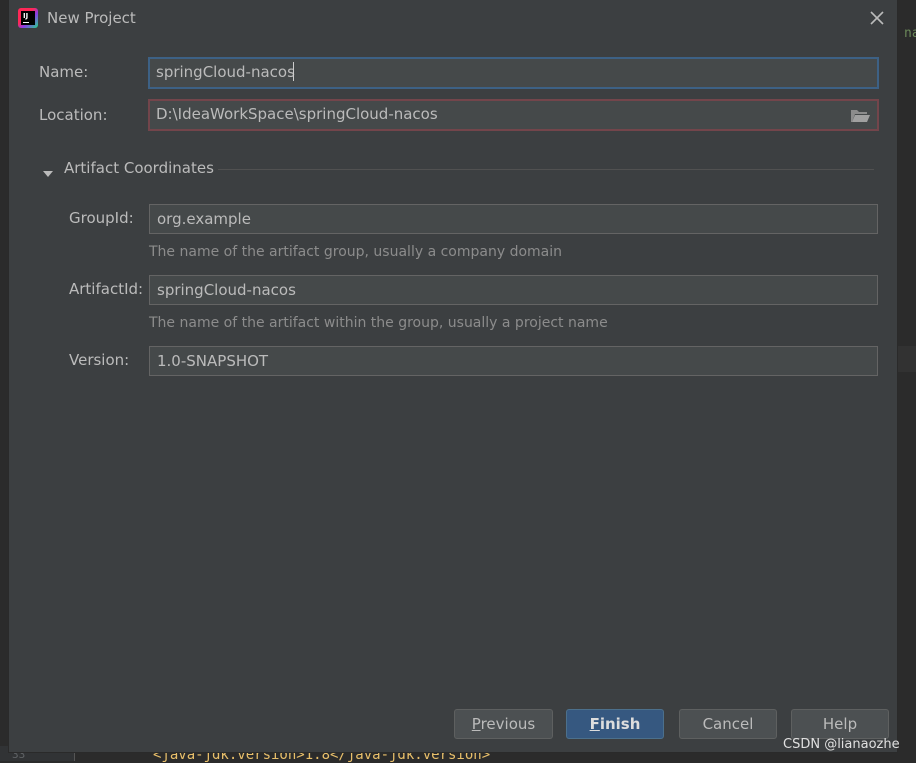 The height and width of the screenshot is (763, 916). I want to click on name-input: springCloud-nacos, so click(513, 73).